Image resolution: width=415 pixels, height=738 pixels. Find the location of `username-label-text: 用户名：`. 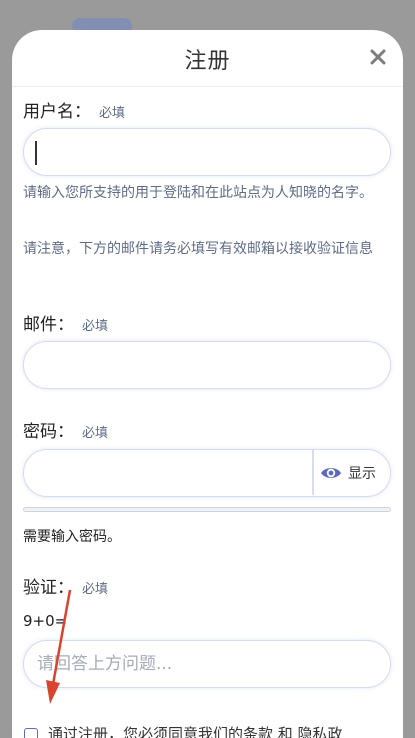

username-label-text: 用户名： is located at coordinates (57, 112).